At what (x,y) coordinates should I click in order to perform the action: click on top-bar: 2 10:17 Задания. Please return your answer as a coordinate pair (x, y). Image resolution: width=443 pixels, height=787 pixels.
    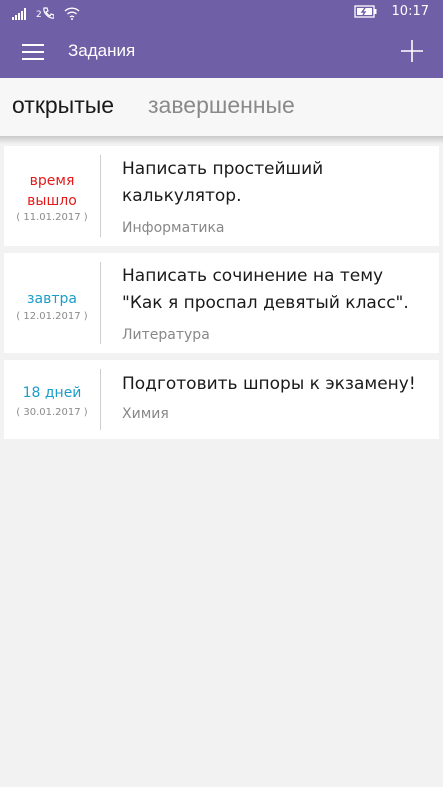
    Looking at the image, I should click on (221, 39).